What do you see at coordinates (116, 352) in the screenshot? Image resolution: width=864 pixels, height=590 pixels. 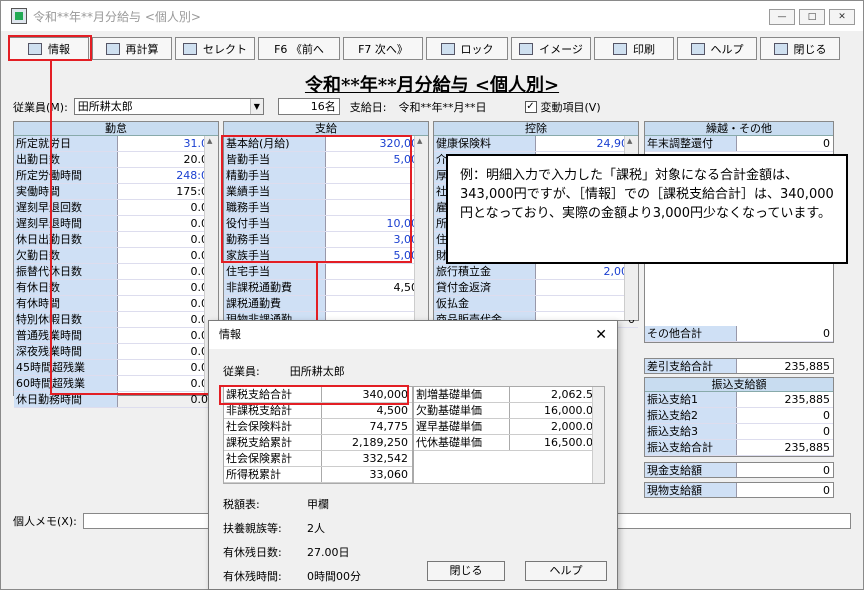 I see `table-row: 深夜残業時間 0.00` at bounding box center [116, 352].